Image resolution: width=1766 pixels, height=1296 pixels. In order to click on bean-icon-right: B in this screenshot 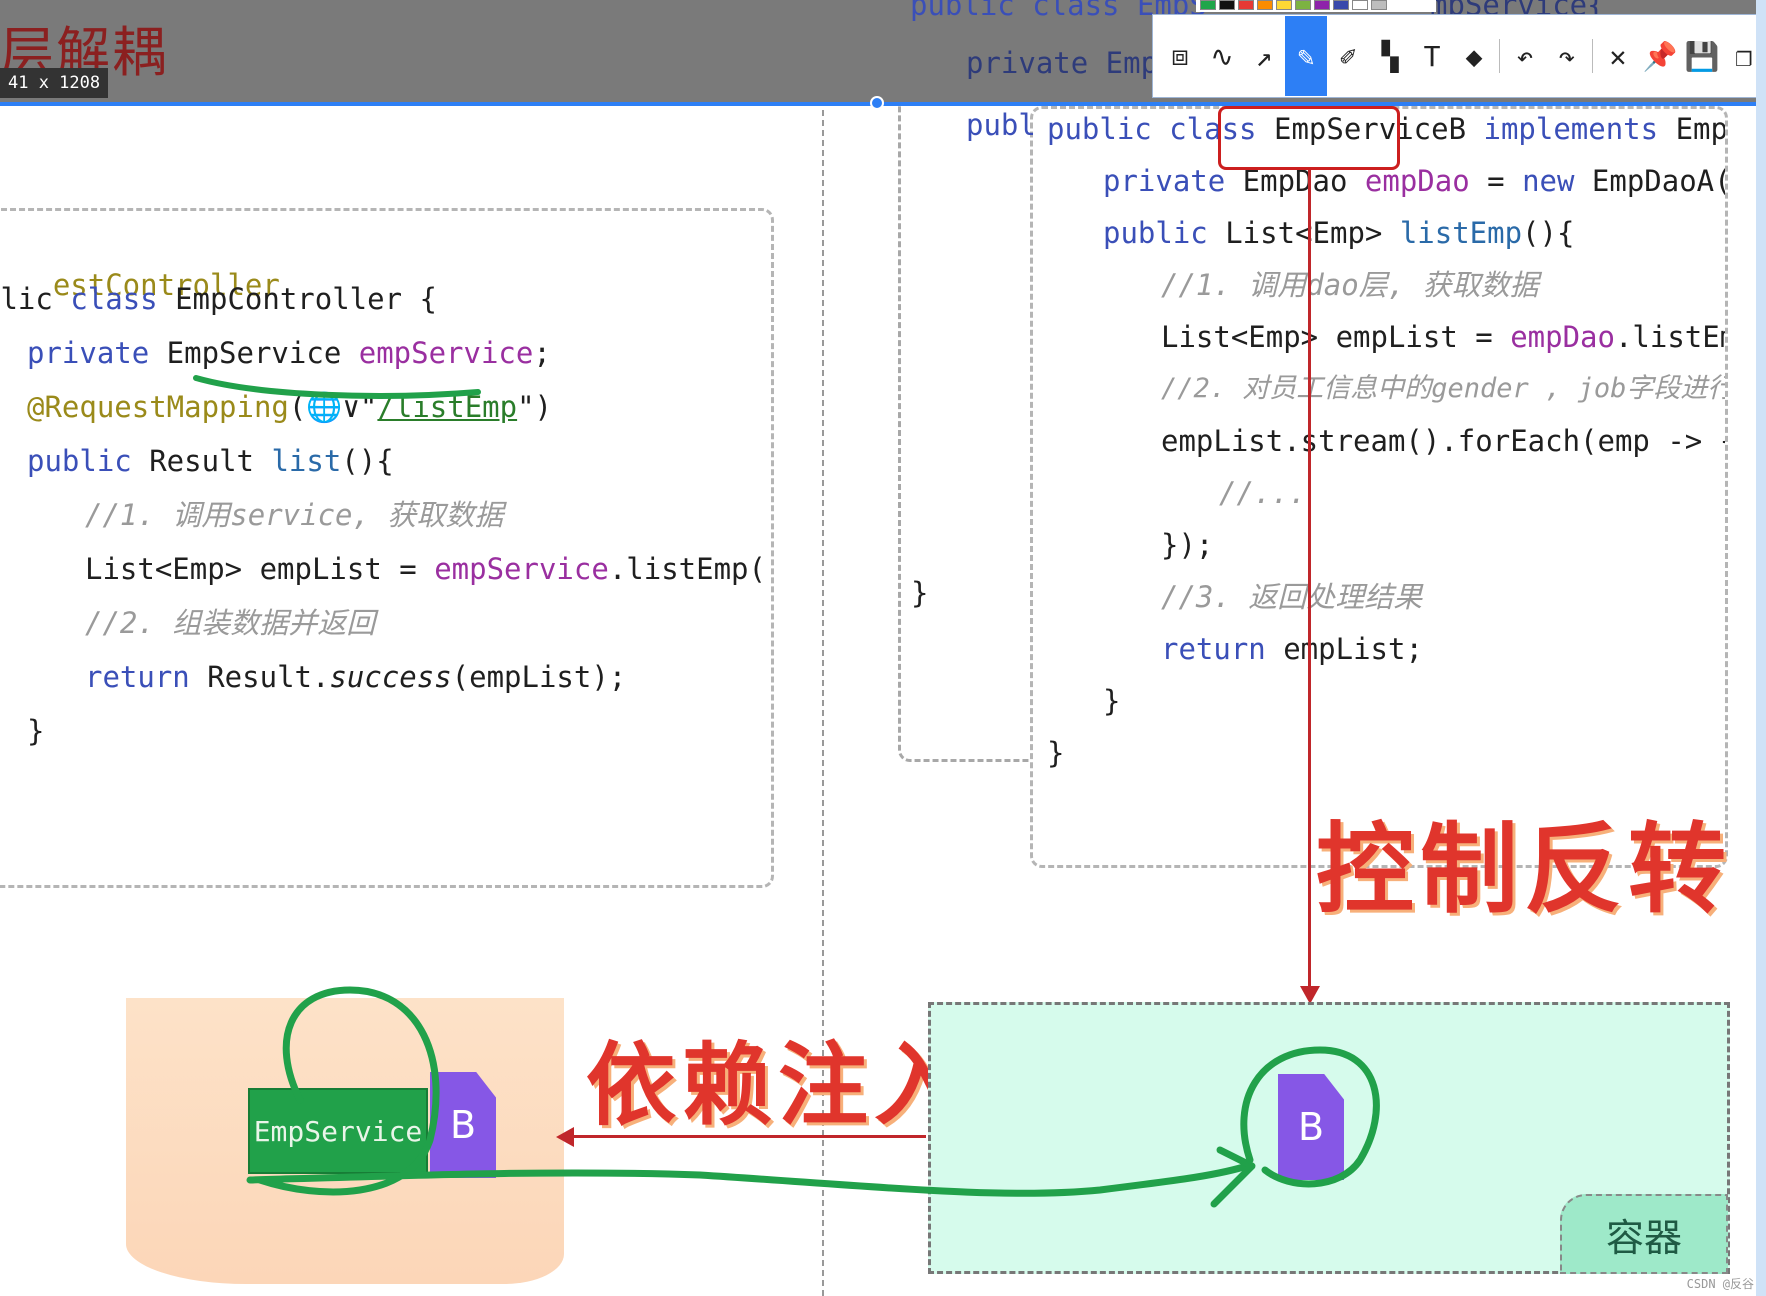, I will do `click(1311, 1127)`.